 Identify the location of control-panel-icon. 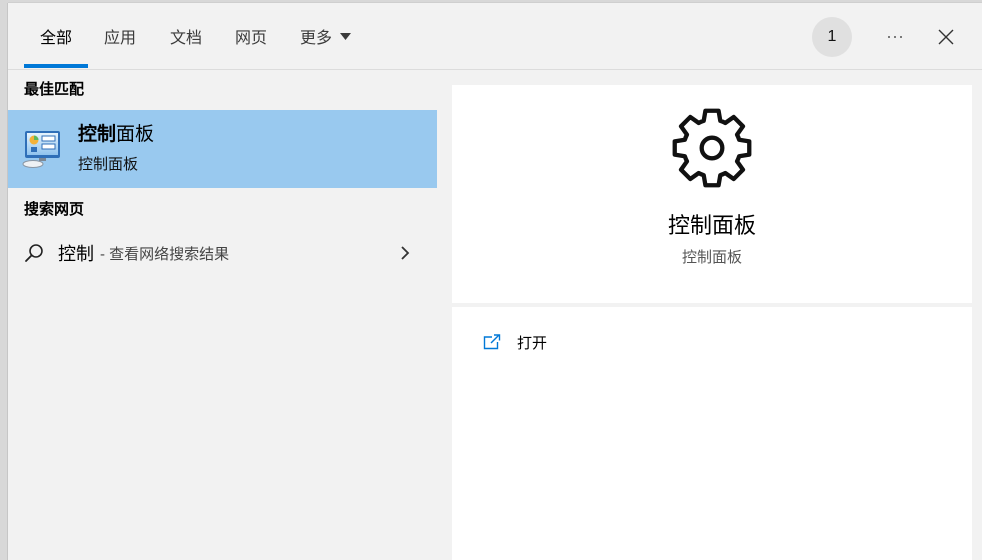
(41, 149).